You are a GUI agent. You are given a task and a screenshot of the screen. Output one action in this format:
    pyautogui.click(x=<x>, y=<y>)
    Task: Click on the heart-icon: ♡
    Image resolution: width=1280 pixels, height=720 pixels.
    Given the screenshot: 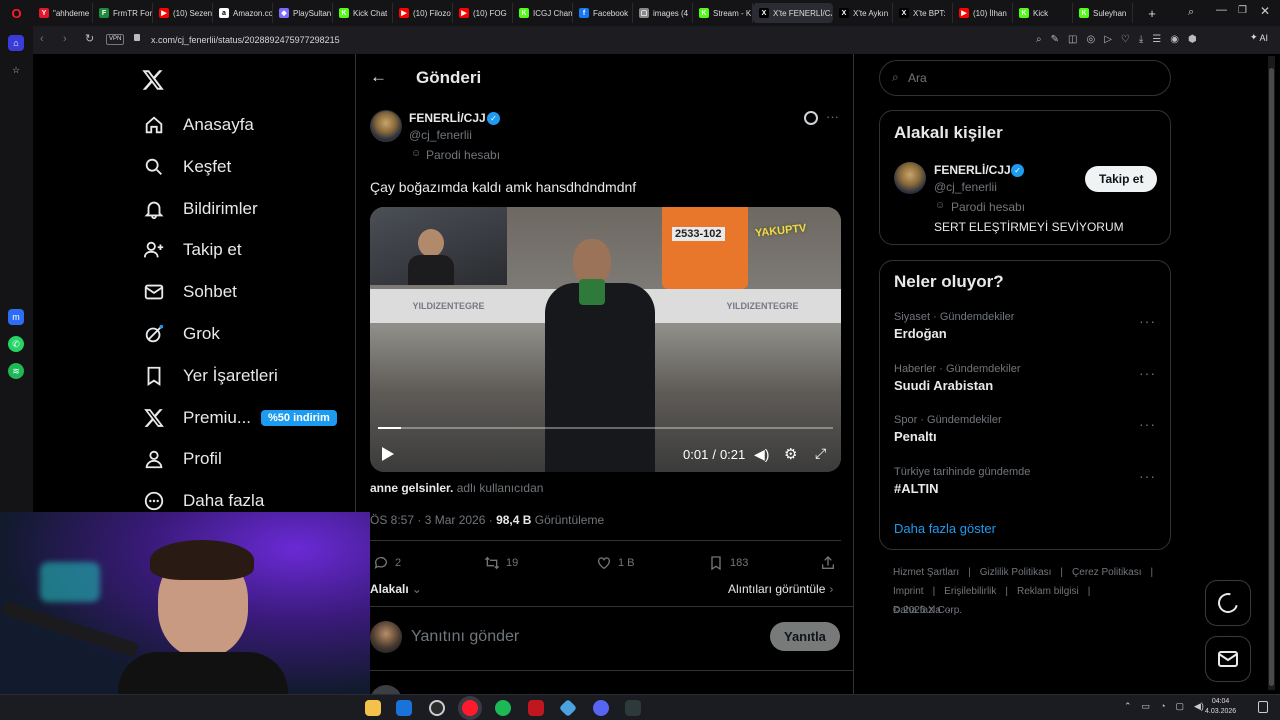 What is the action you would take?
    pyautogui.click(x=1125, y=39)
    